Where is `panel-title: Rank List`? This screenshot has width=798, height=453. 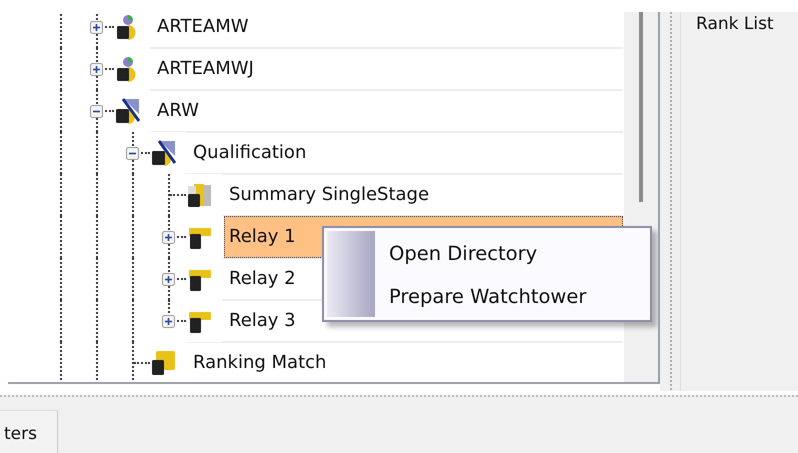 panel-title: Rank List is located at coordinates (735, 24).